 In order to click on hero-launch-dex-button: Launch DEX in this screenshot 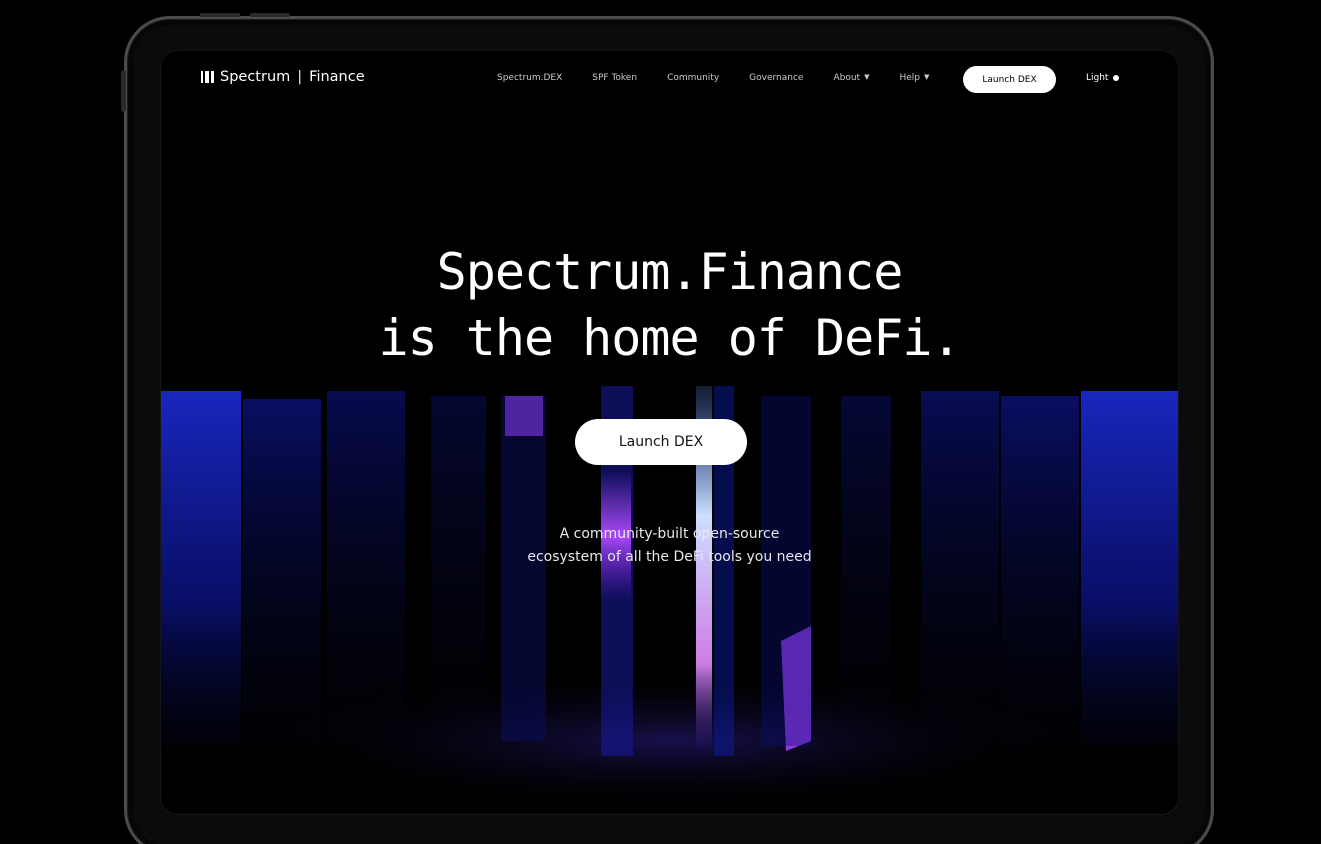, I will do `click(661, 442)`.